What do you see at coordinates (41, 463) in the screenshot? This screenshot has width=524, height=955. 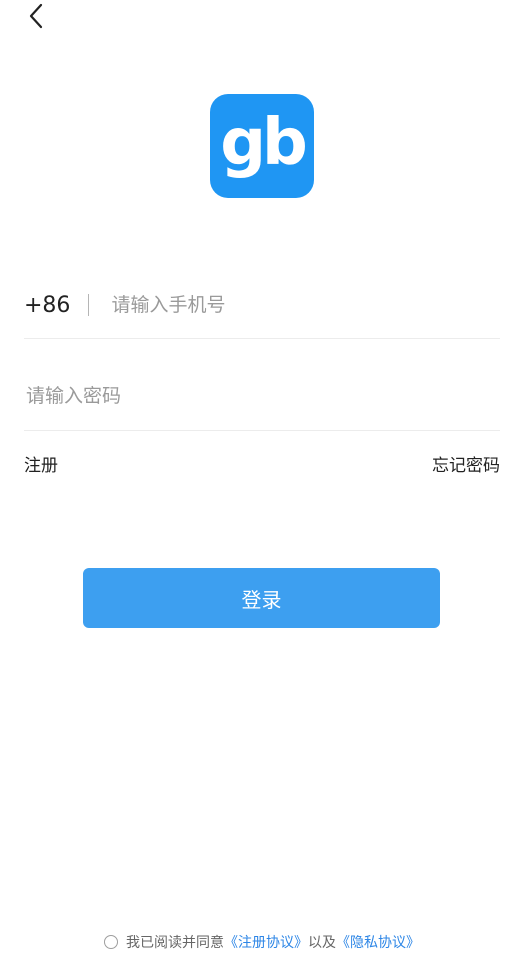 I see `register-link: 注册` at bounding box center [41, 463].